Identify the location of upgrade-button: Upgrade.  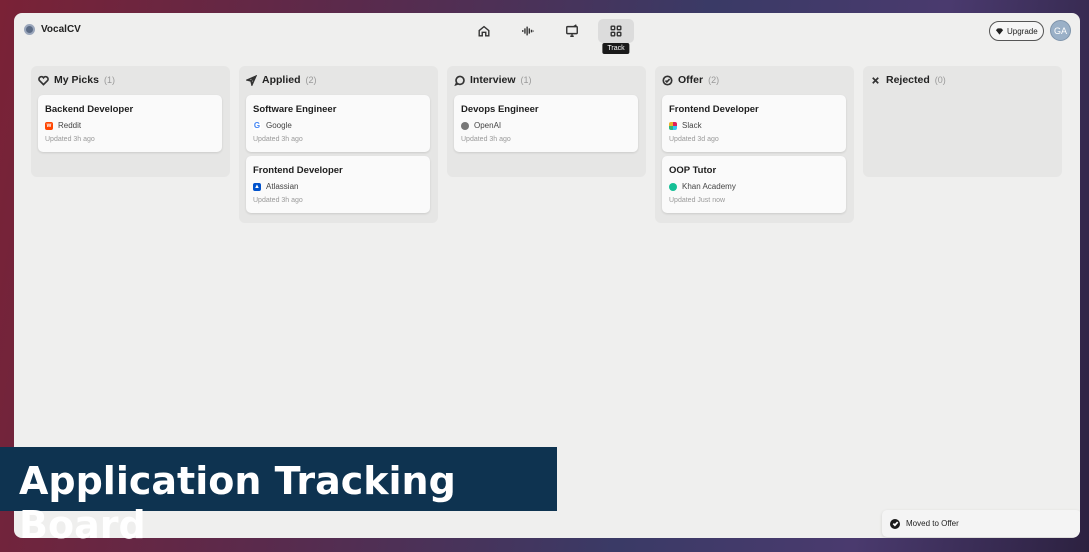
(1016, 31).